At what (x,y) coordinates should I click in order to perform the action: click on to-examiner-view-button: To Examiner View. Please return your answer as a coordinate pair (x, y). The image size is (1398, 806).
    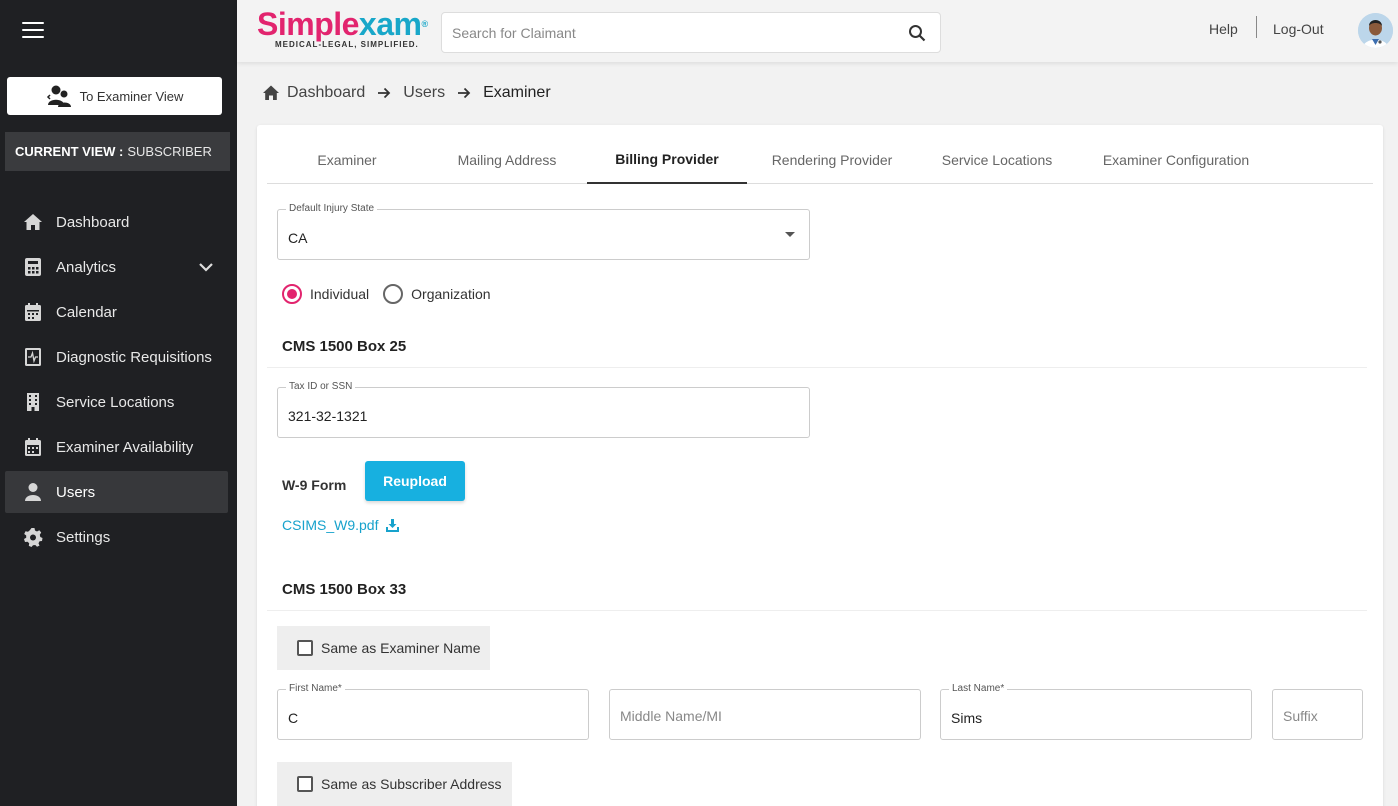
    Looking at the image, I should click on (114, 96).